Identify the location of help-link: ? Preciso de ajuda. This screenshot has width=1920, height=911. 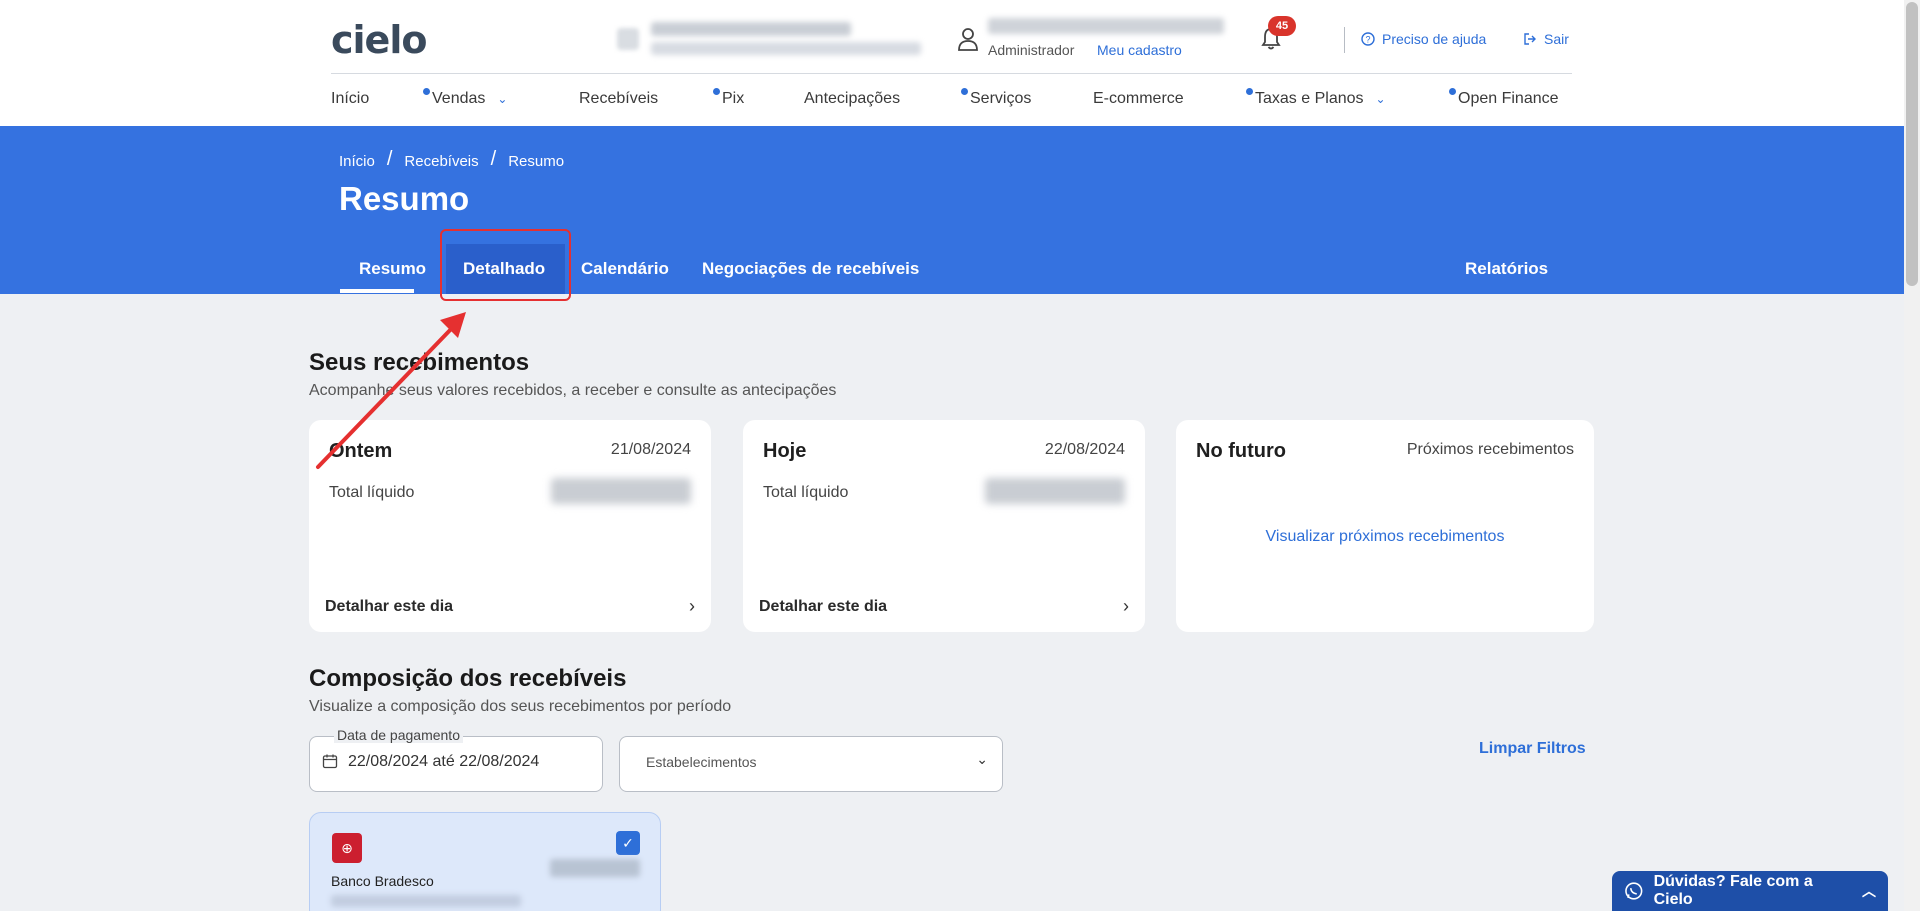
(1423, 39).